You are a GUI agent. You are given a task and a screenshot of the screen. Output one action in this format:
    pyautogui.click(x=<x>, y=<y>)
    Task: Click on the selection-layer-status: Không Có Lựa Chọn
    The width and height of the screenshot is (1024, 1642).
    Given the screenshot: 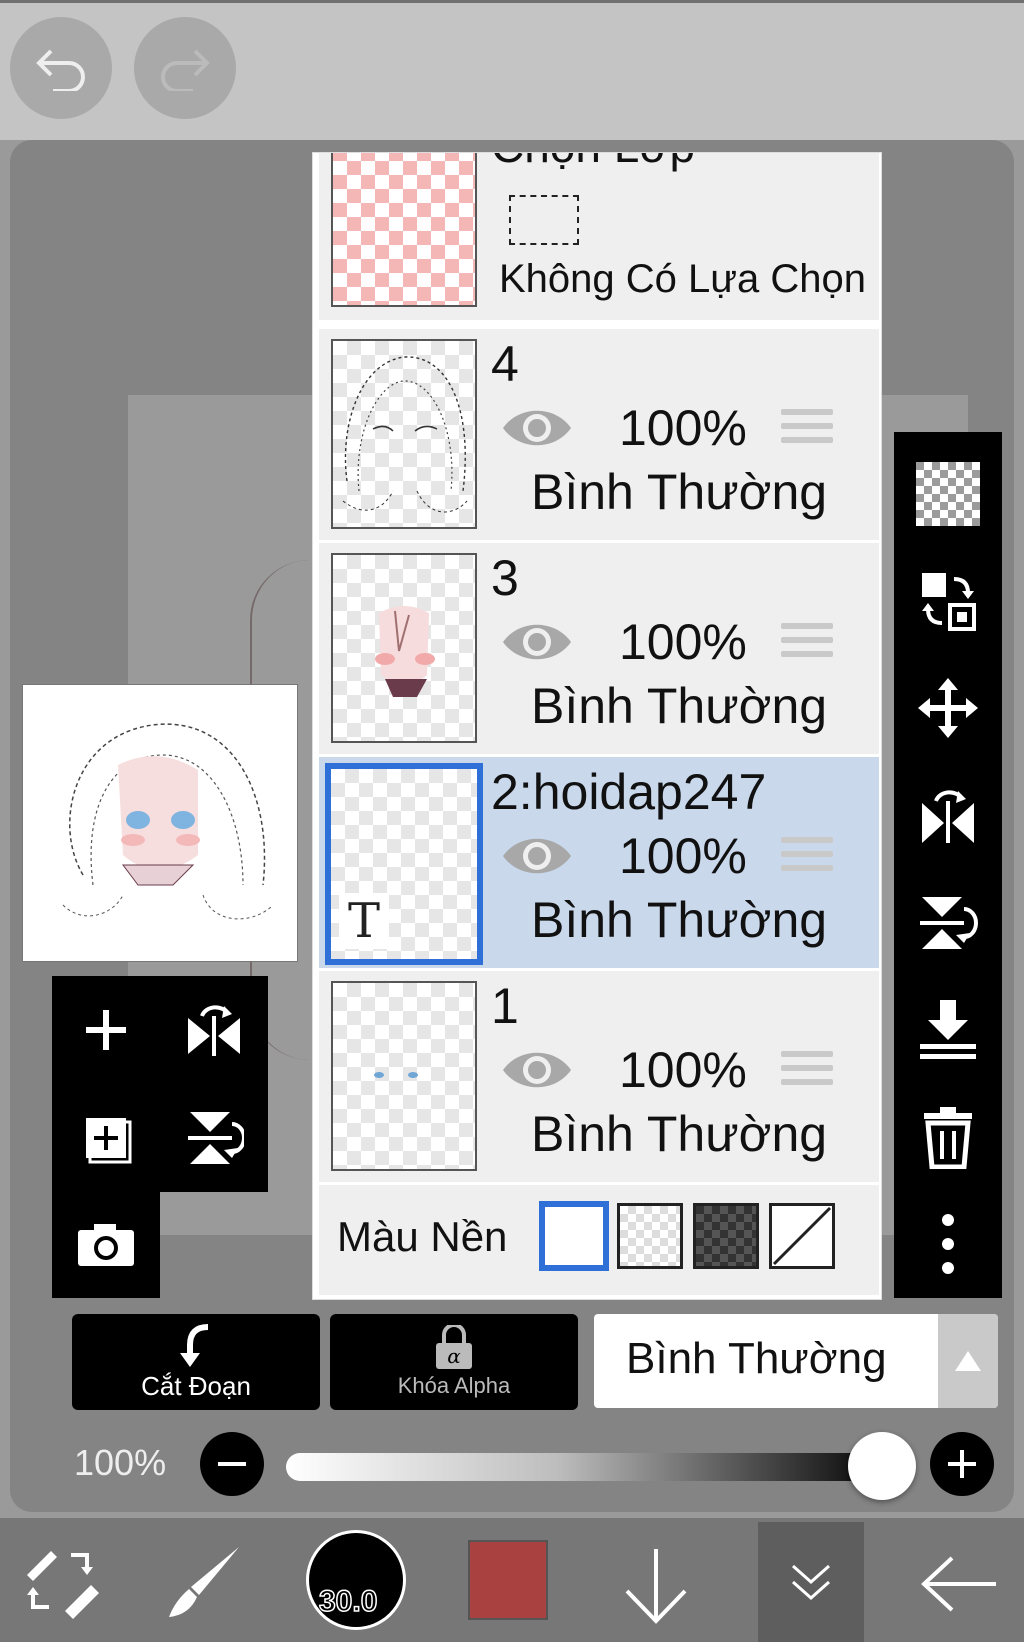 What is the action you would take?
    pyautogui.click(x=683, y=279)
    